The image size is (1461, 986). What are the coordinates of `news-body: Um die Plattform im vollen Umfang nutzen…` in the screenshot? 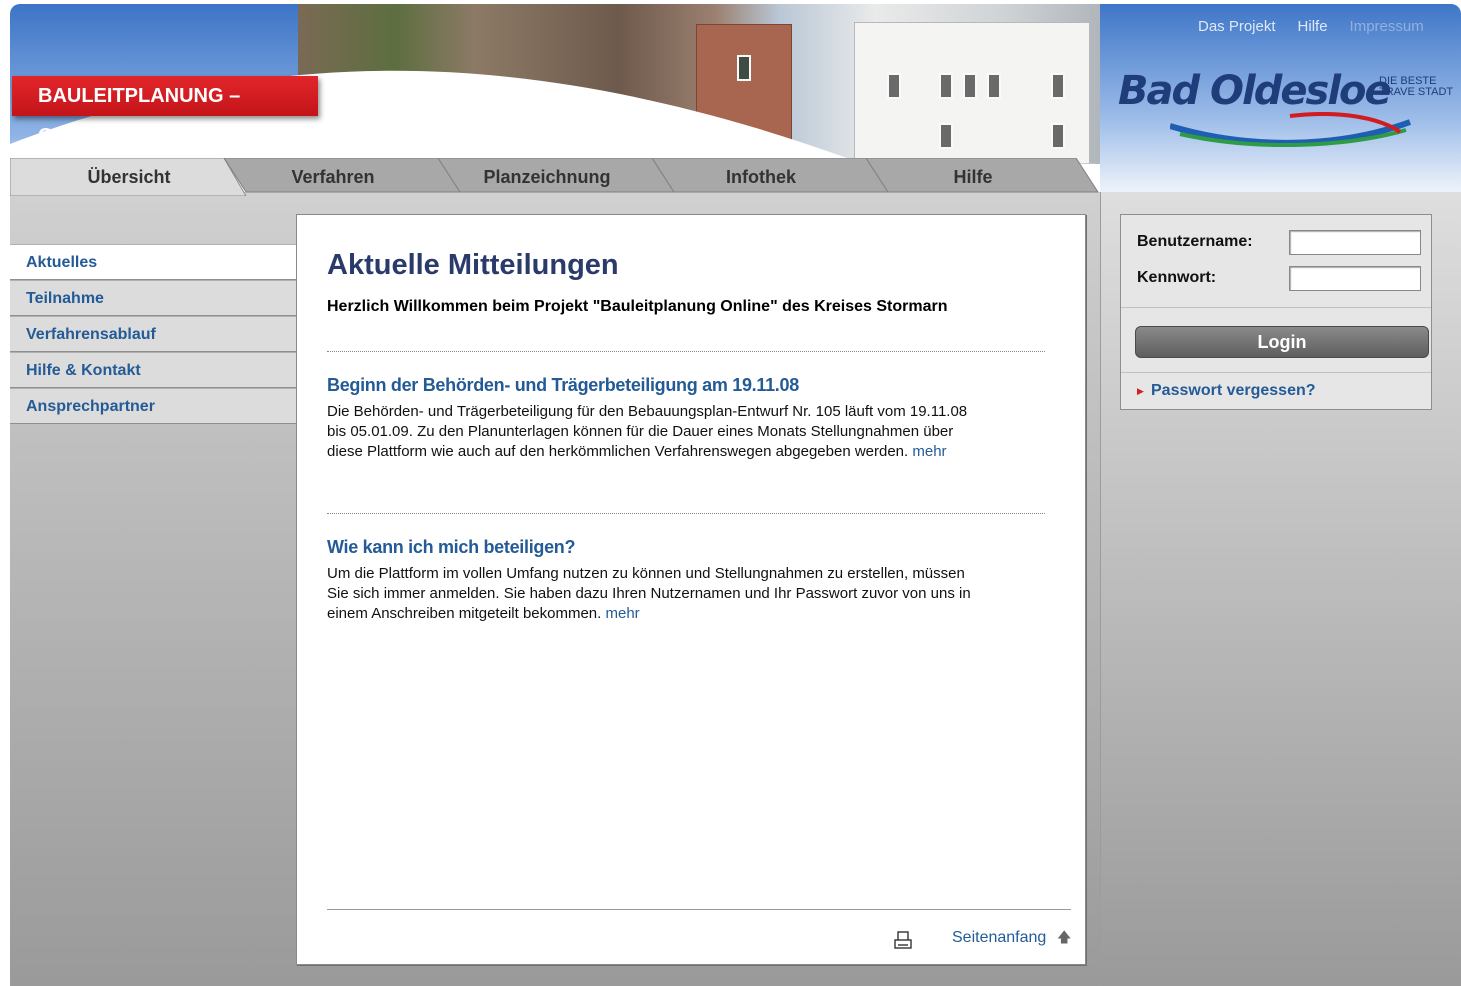 It's located at (649, 593).